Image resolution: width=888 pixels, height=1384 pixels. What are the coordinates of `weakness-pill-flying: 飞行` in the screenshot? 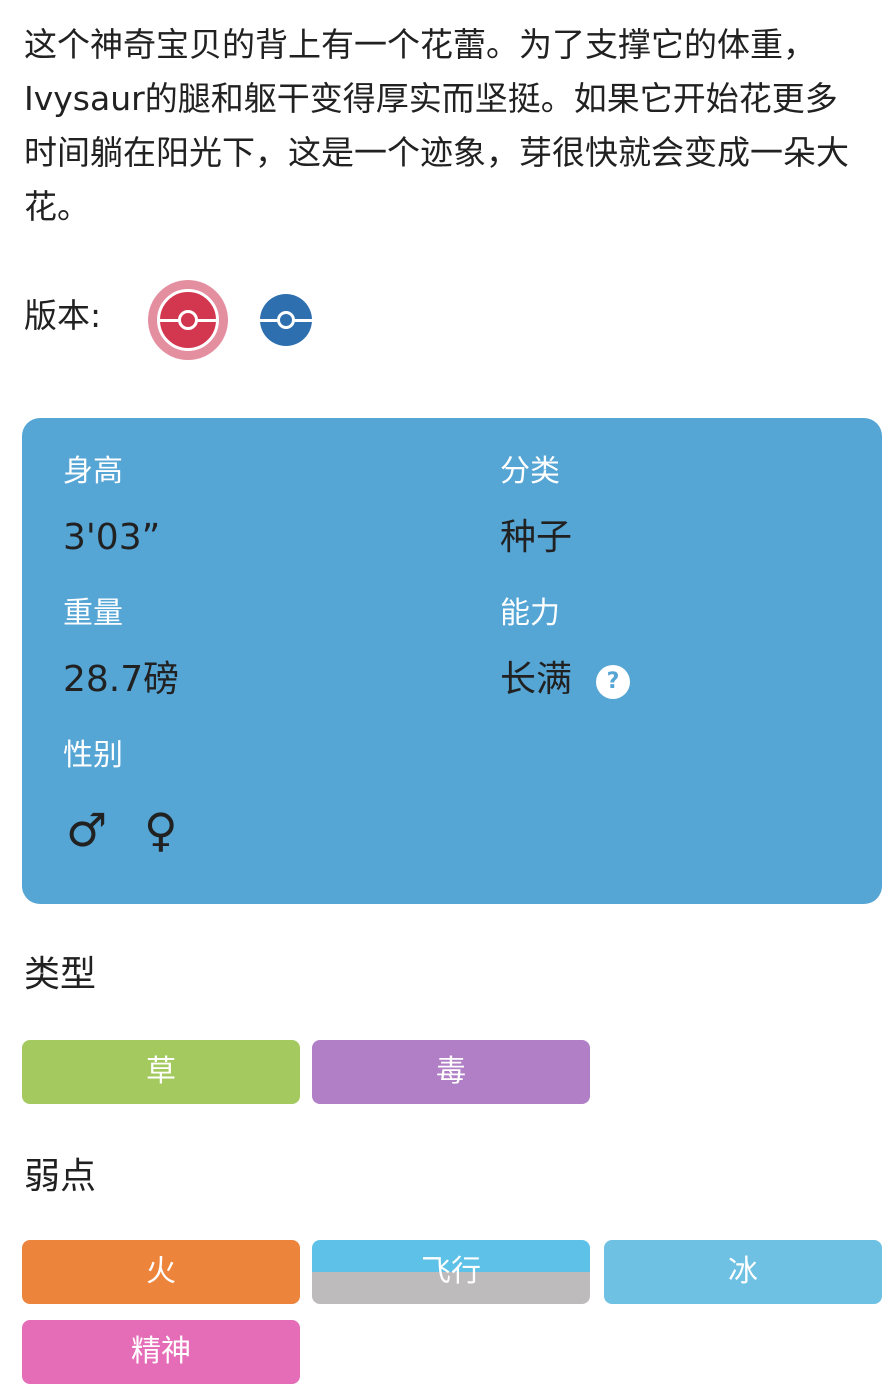 It's located at (451, 1272).